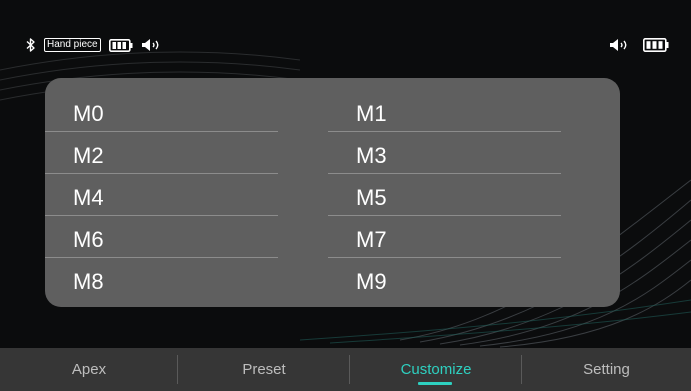 This screenshot has height=391, width=691. I want to click on memory-slot-m3: M3, so click(444, 156).